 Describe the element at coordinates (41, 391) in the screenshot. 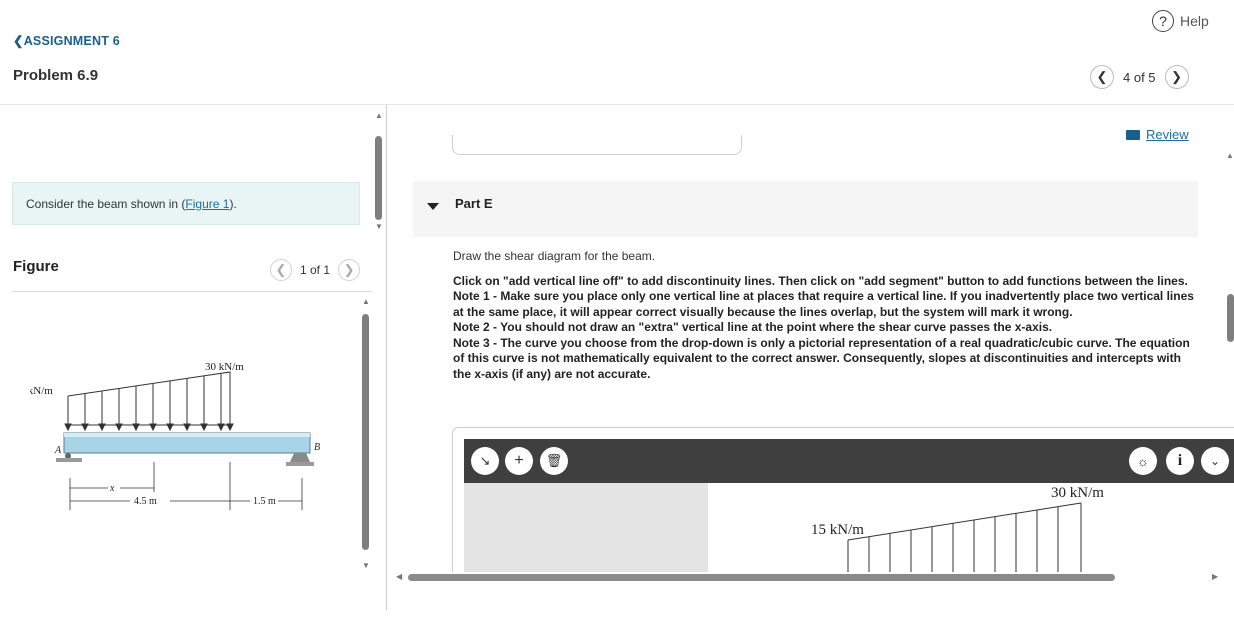

I see `figure-load-left-label: 15 kN/m` at that location.